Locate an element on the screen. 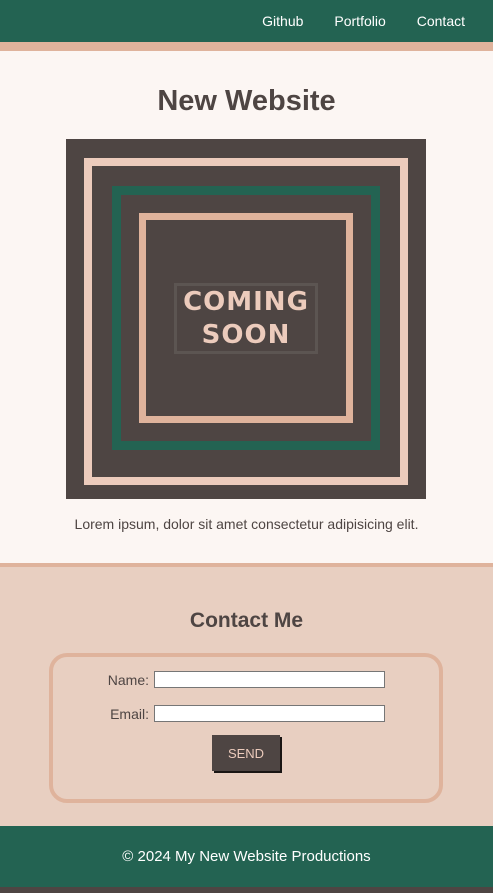  top-nav: Github Portfolio Contact is located at coordinates (246, 21).